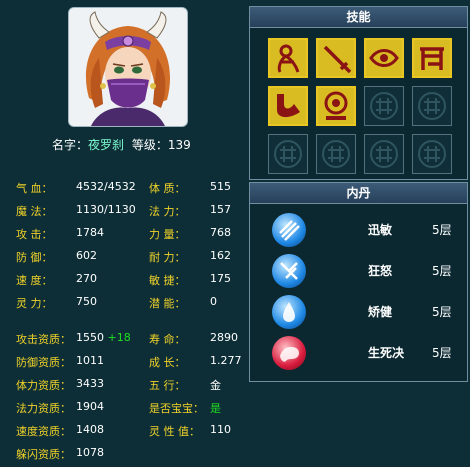  What do you see at coordinates (289, 353) in the screenshot?
I see `lifedeath-orb-icon` at bounding box center [289, 353].